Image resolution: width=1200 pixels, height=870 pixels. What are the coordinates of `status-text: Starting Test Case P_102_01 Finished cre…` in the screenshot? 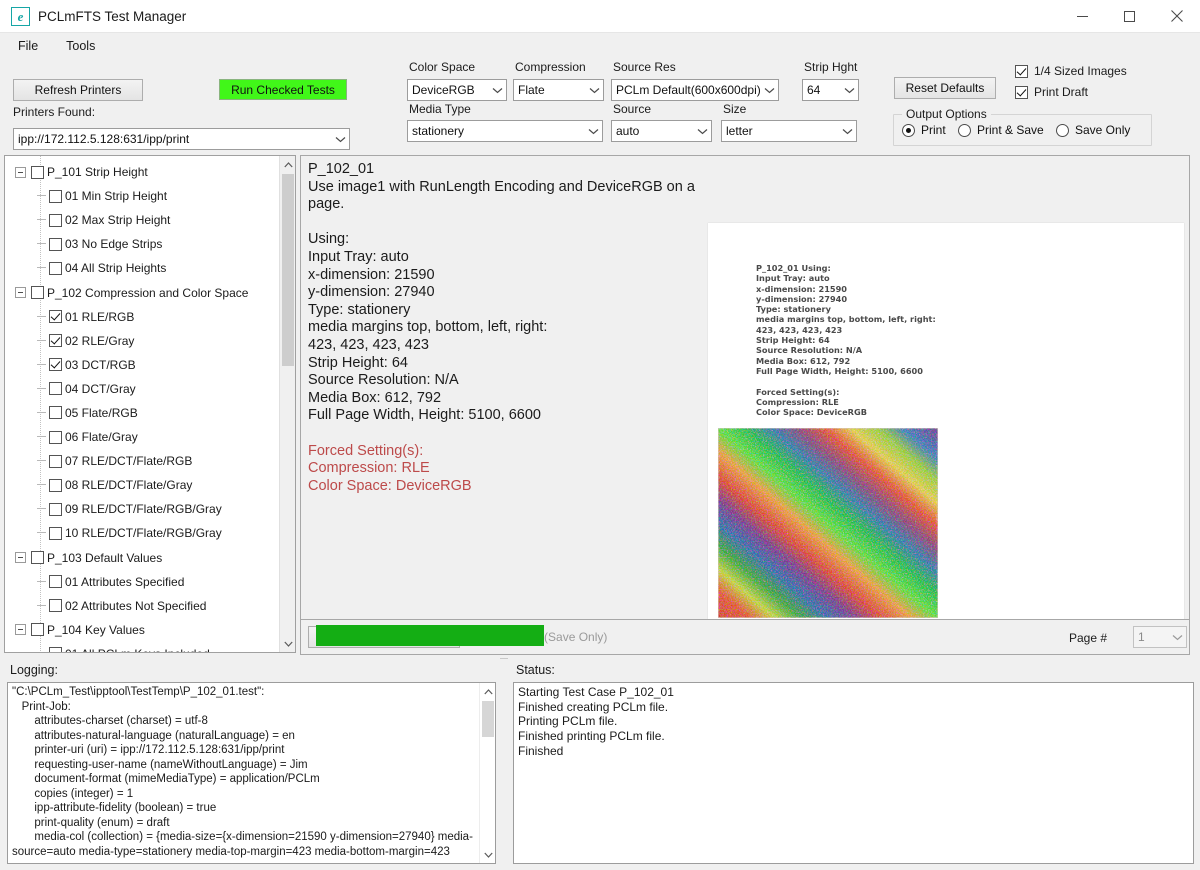 It's located at (596, 721).